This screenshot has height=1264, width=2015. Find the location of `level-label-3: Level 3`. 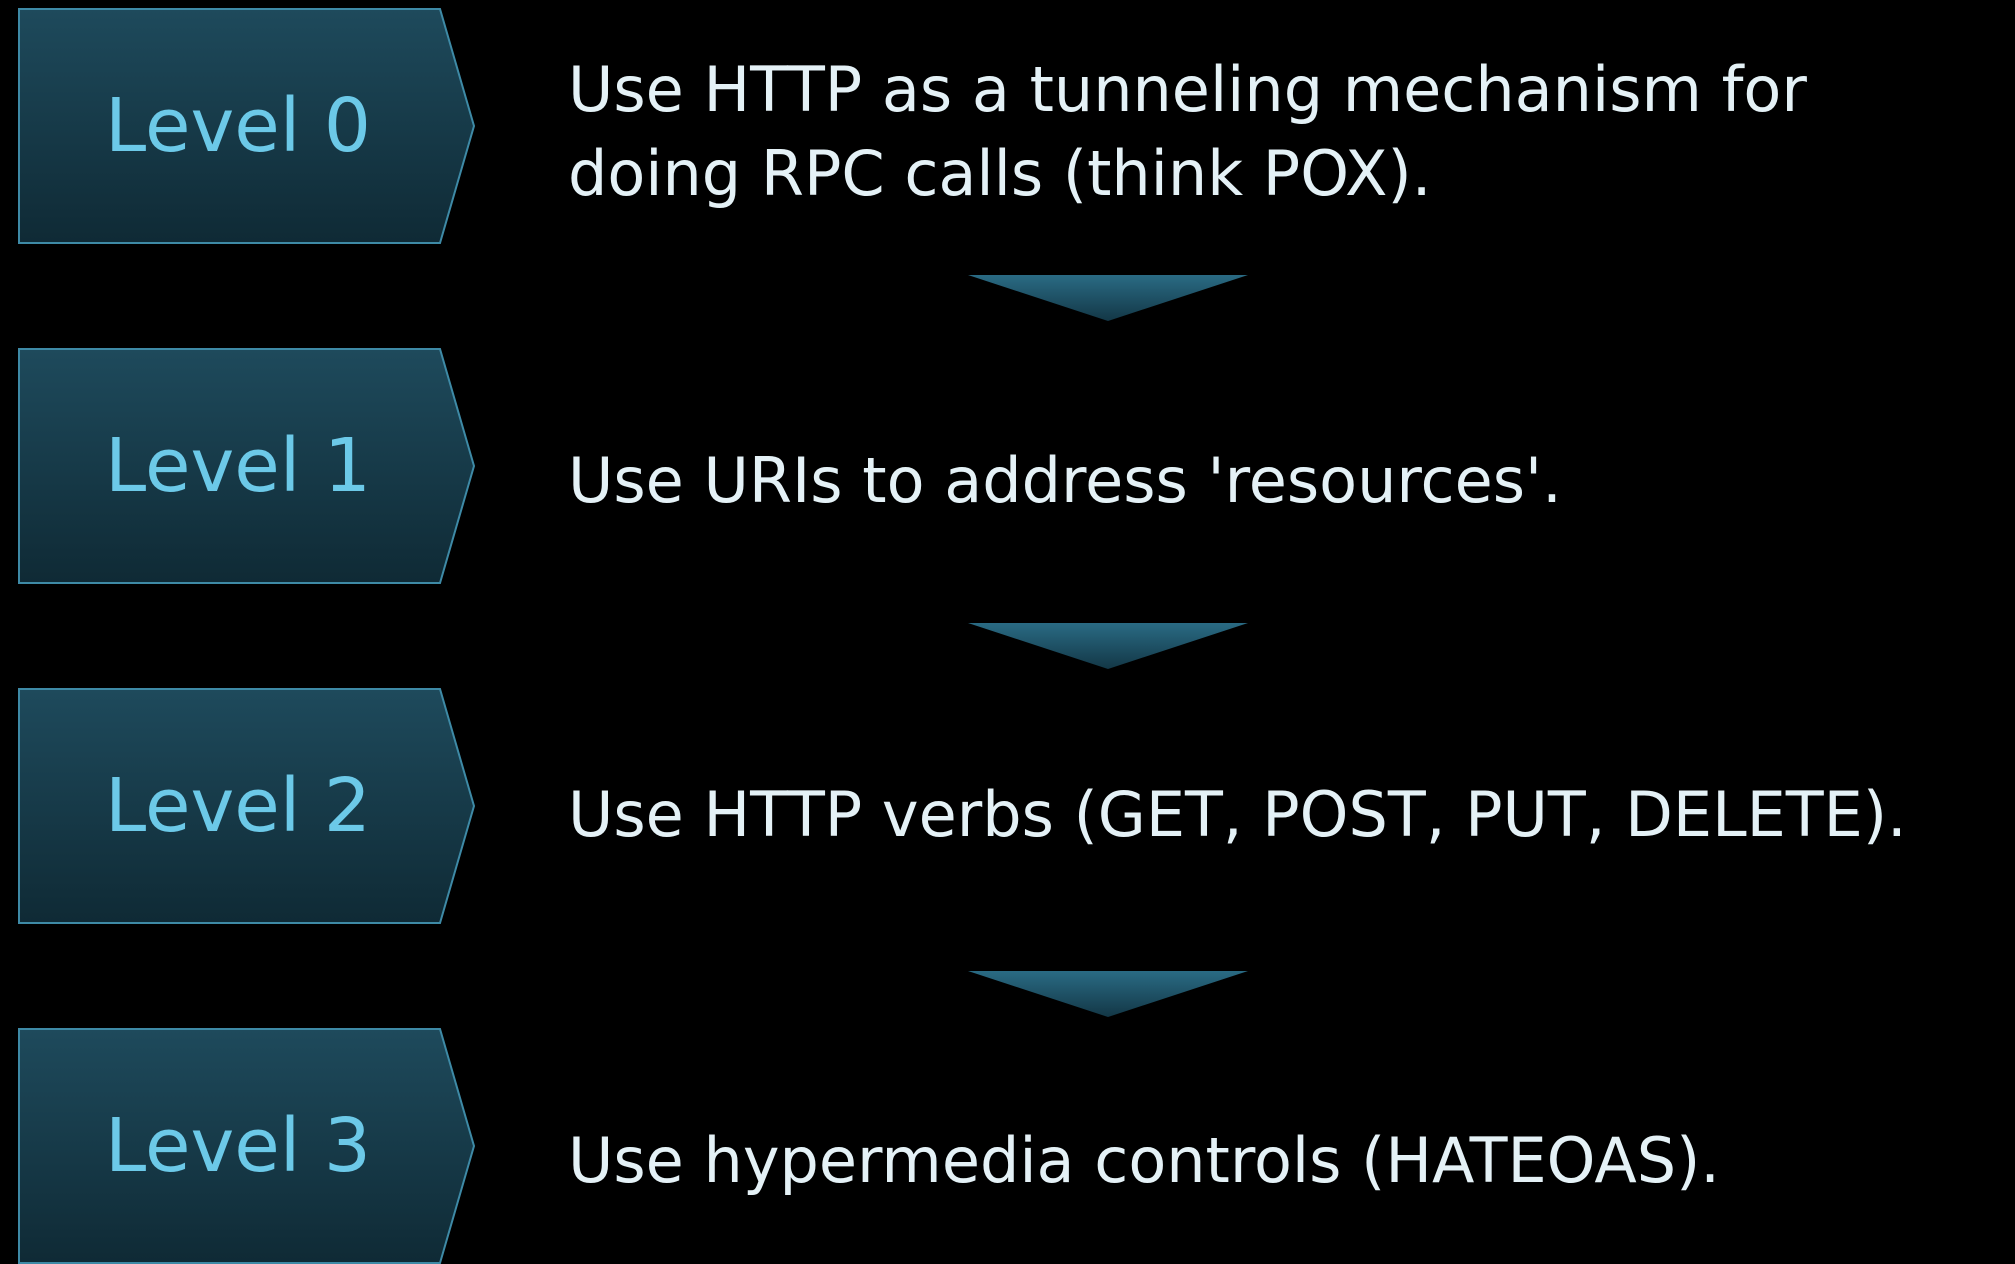

level-label-3: Level 3 is located at coordinates (238, 1146).